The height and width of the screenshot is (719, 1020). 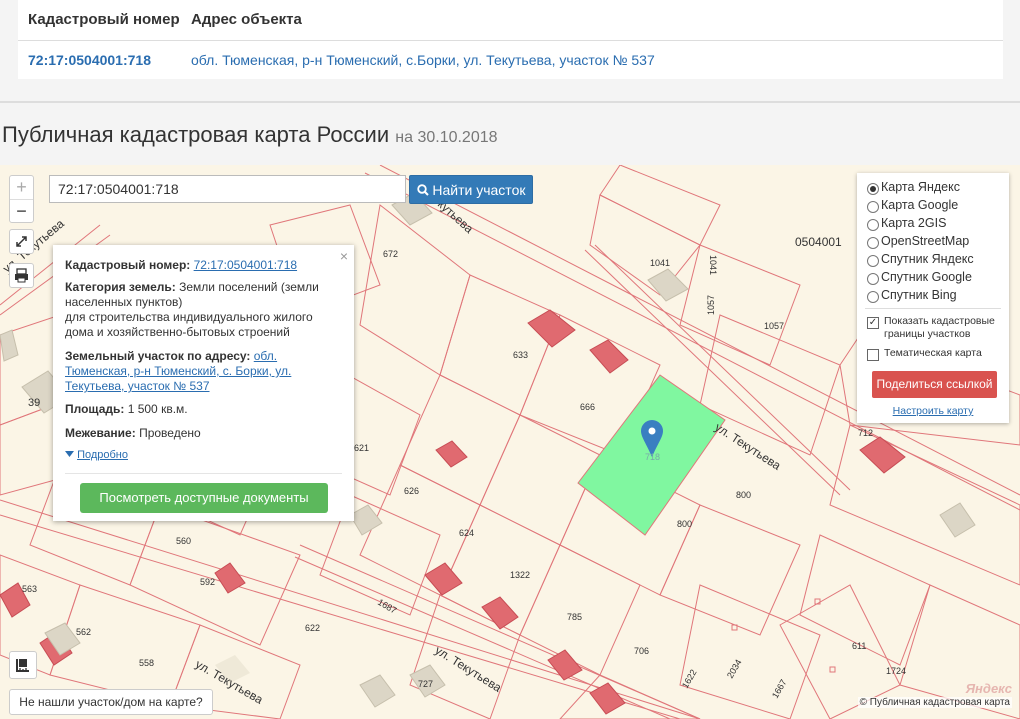 I want to click on expand-icon, so click(x=21, y=241).